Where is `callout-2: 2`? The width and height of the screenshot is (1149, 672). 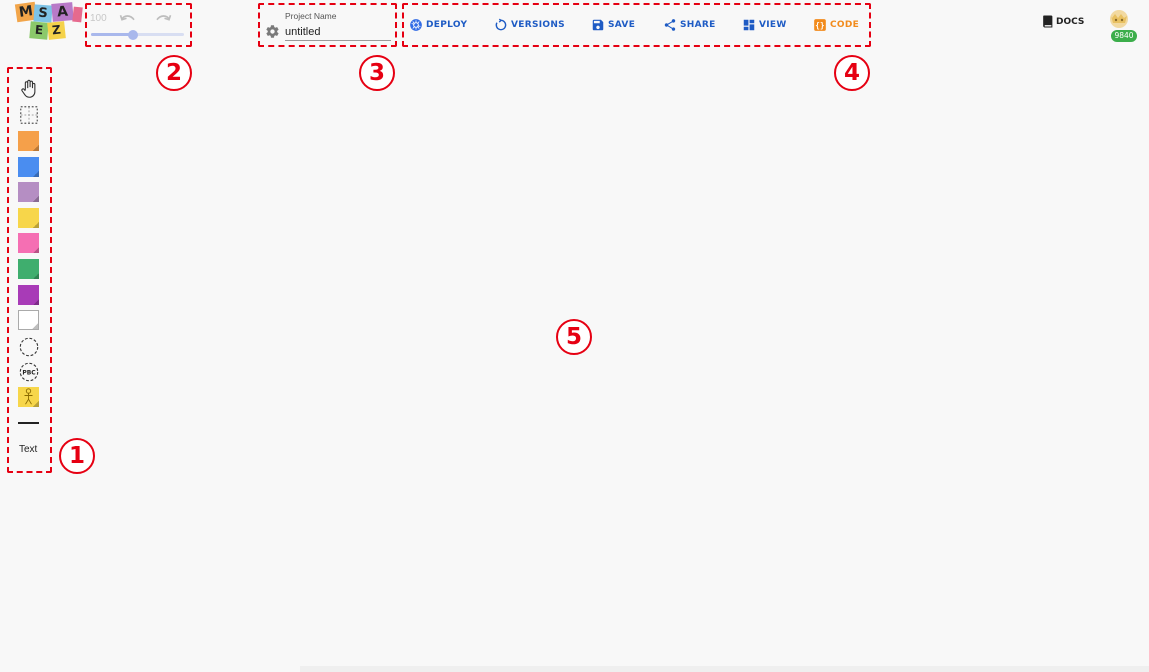 callout-2: 2 is located at coordinates (174, 73).